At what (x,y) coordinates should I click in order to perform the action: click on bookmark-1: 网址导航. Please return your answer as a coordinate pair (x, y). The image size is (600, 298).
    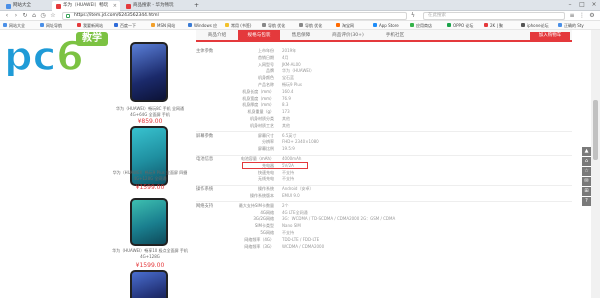
    Looking at the image, I should click on (51, 25).